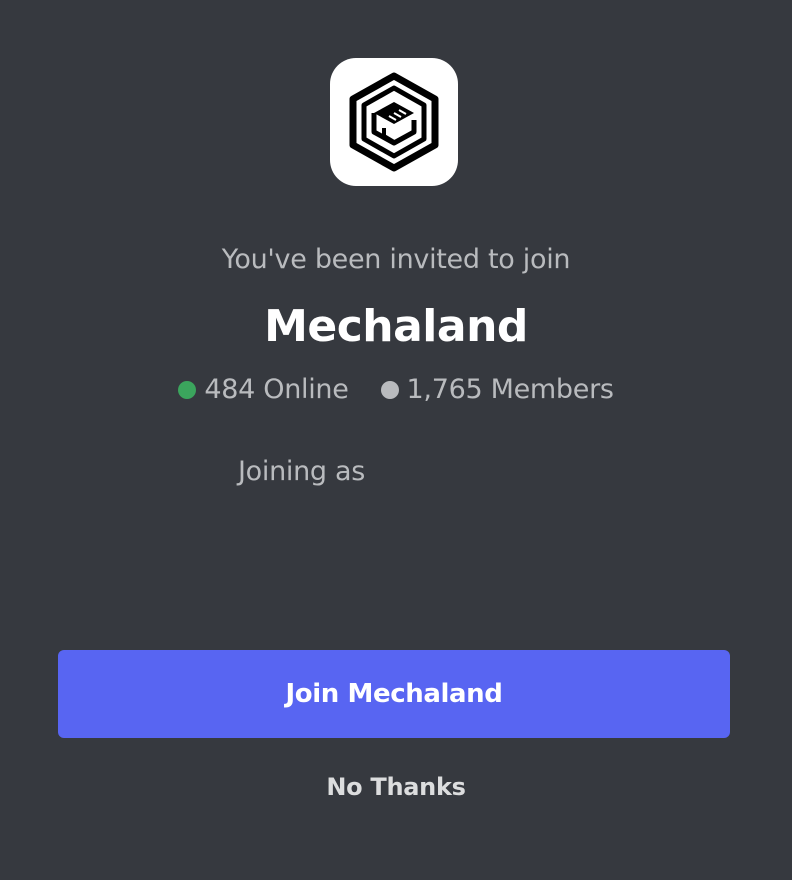 The image size is (792, 880). I want to click on status-members-dot-icon, so click(389, 390).